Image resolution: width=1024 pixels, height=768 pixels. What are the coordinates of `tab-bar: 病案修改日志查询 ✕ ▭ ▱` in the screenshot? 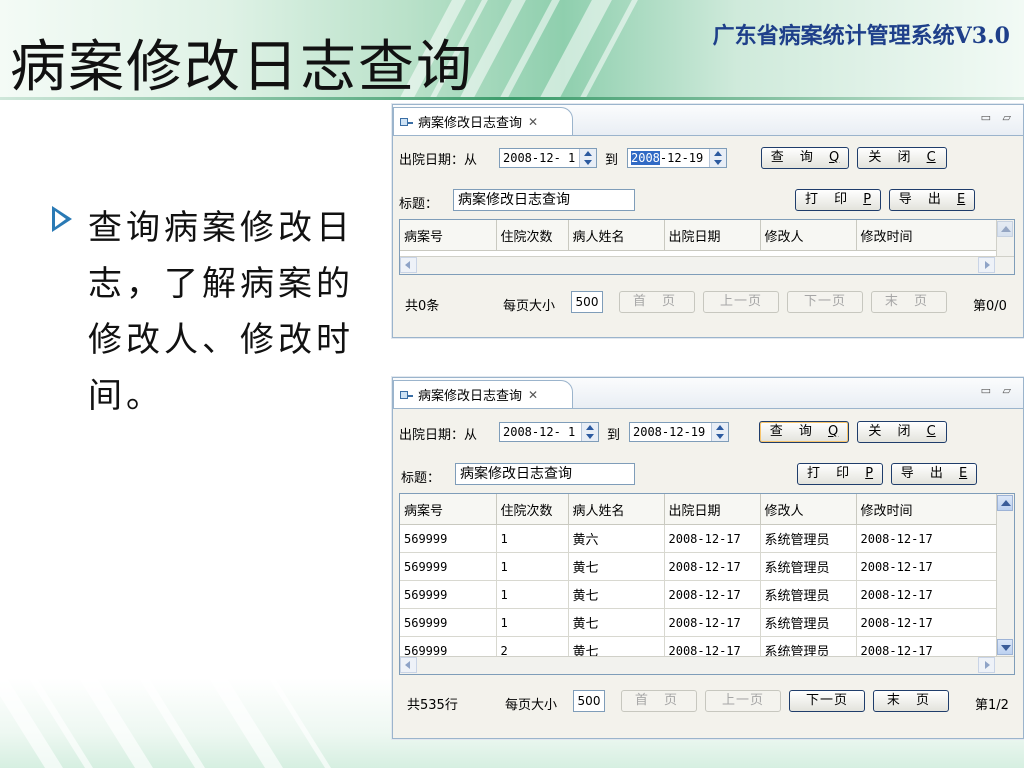 It's located at (708, 393).